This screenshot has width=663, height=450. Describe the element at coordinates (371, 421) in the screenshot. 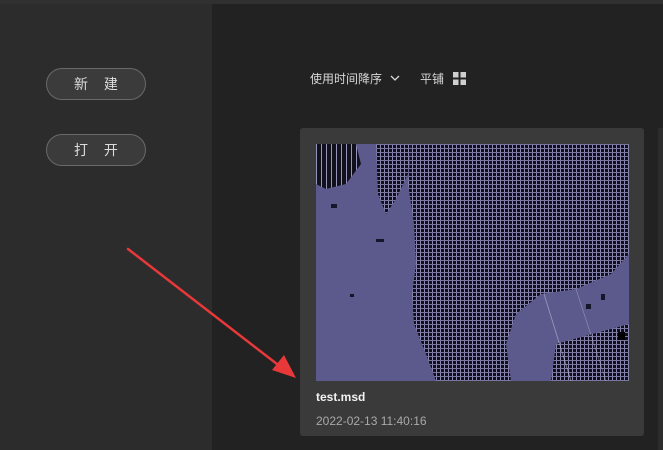

I see `file-date: 2022-02-13 11:40:16` at that location.